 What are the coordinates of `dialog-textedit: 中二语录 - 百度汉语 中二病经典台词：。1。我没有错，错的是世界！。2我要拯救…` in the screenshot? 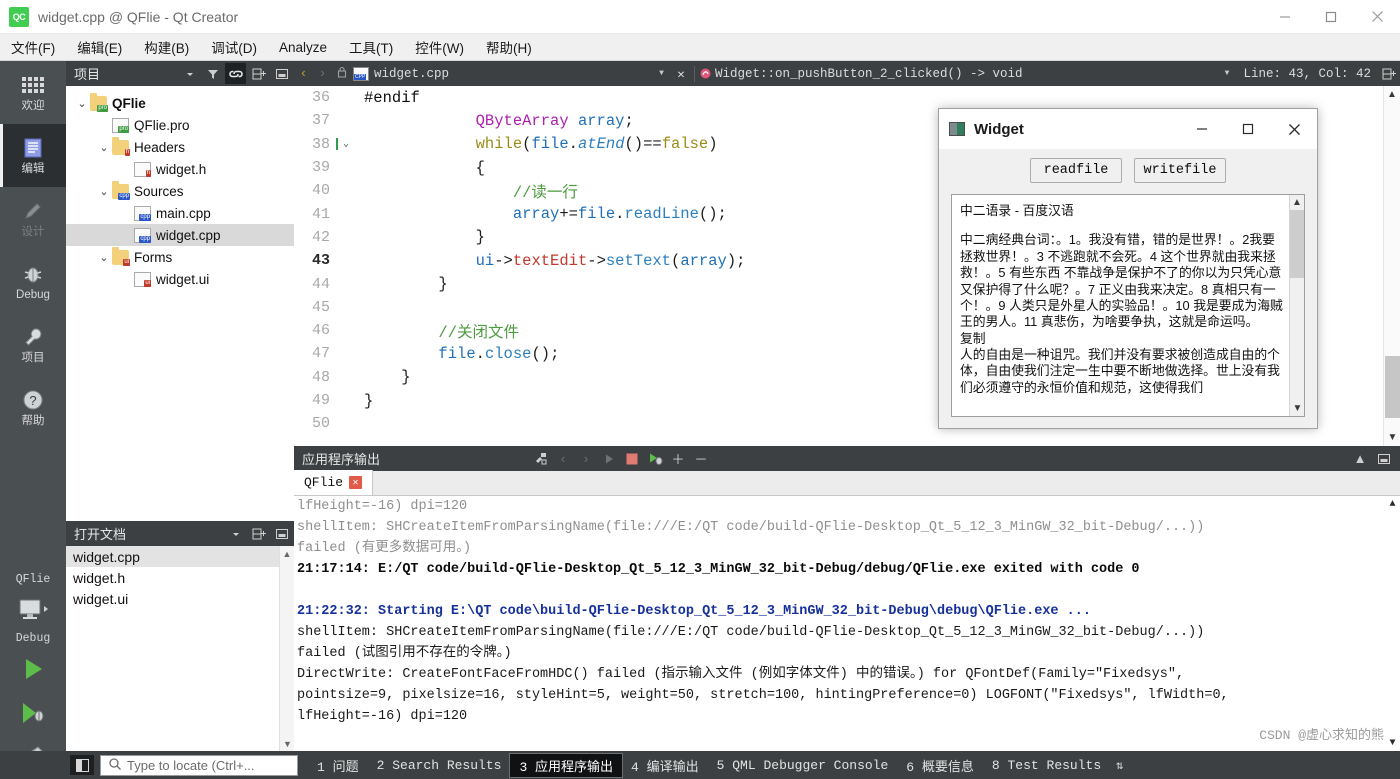 It's located at (1128, 305).